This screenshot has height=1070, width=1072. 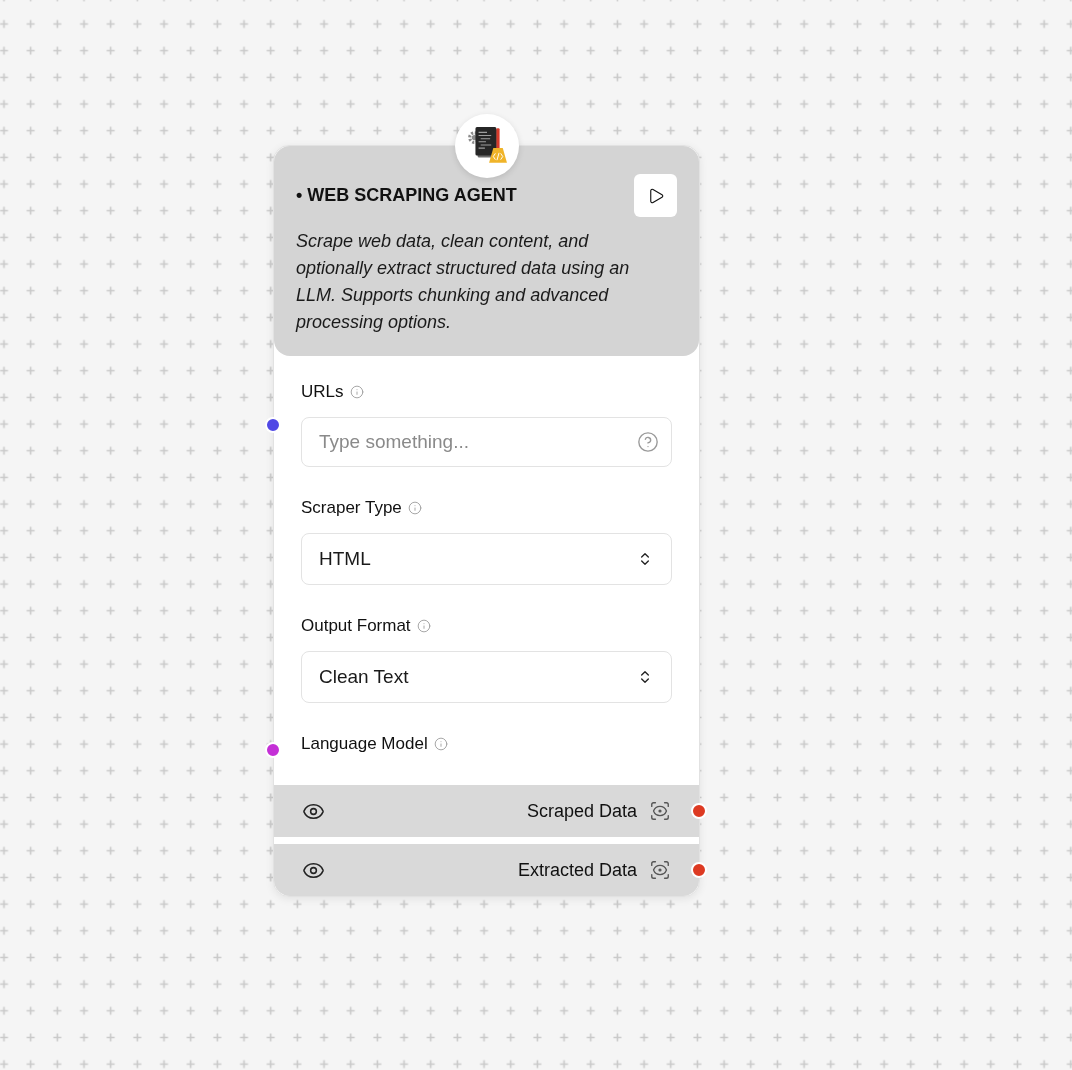 I want to click on field-label: URLs, so click(x=322, y=392).